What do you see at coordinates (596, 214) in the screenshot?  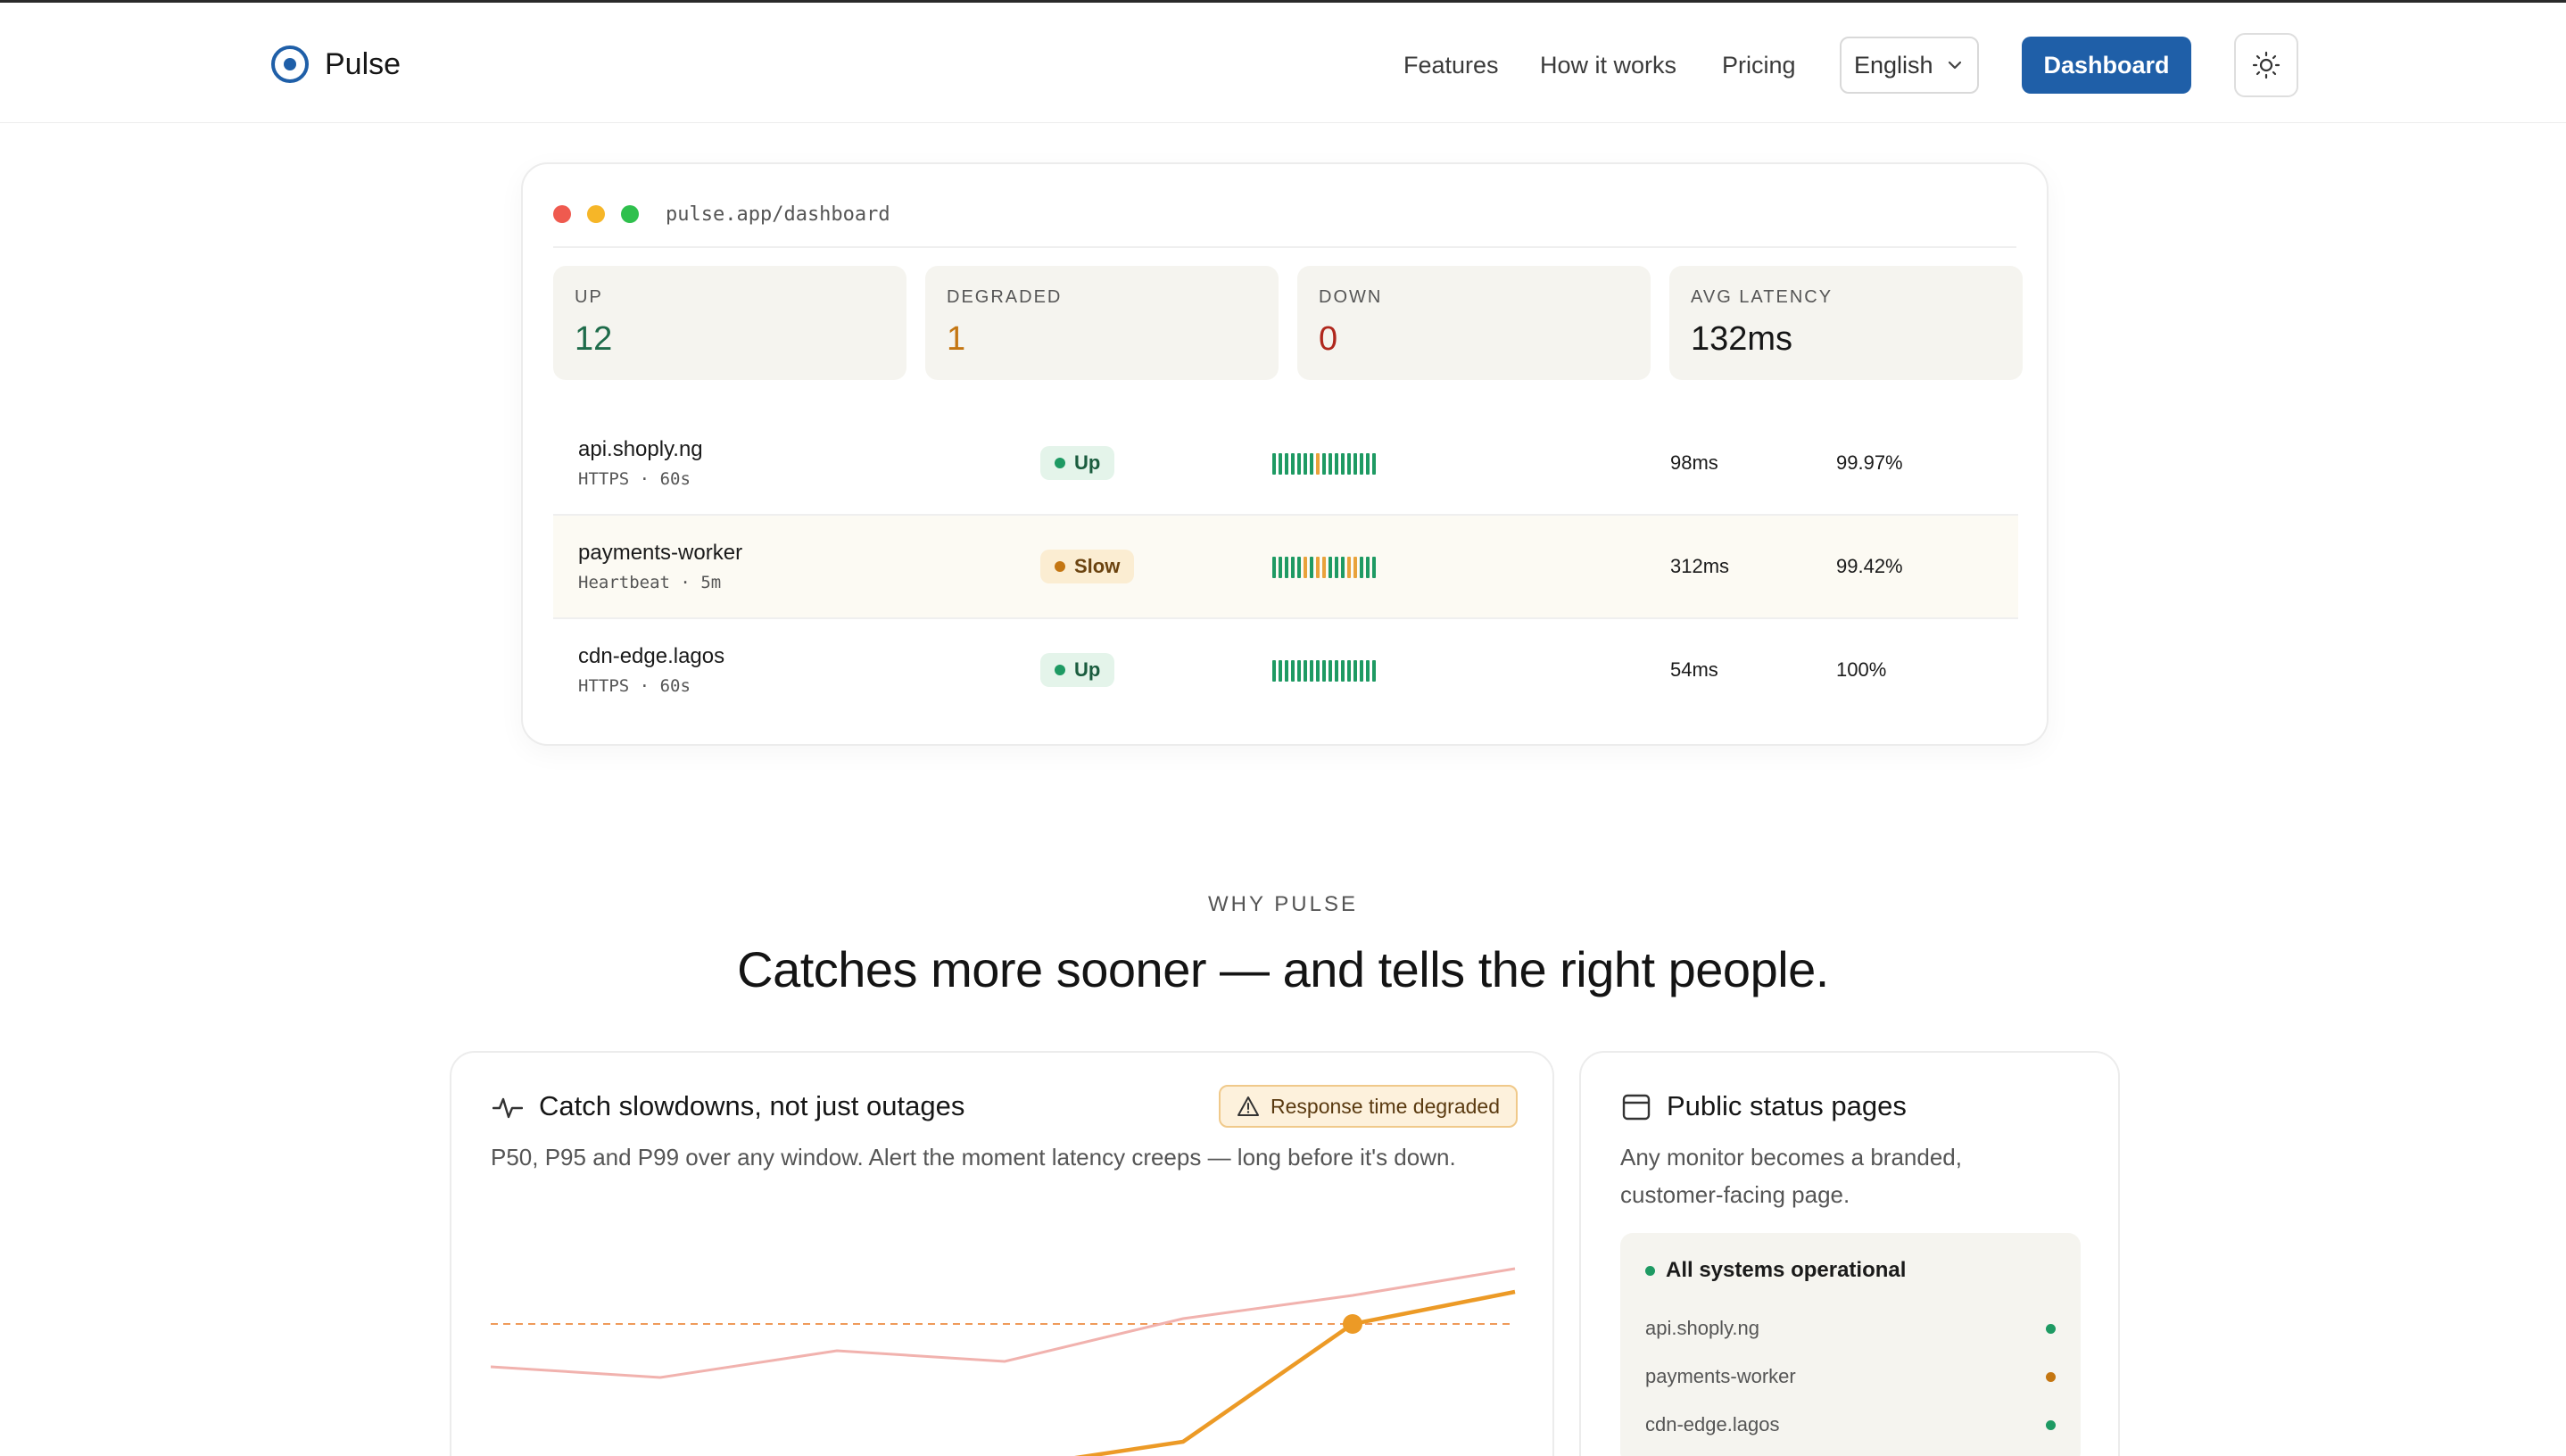 I see `window-minimize-dot` at bounding box center [596, 214].